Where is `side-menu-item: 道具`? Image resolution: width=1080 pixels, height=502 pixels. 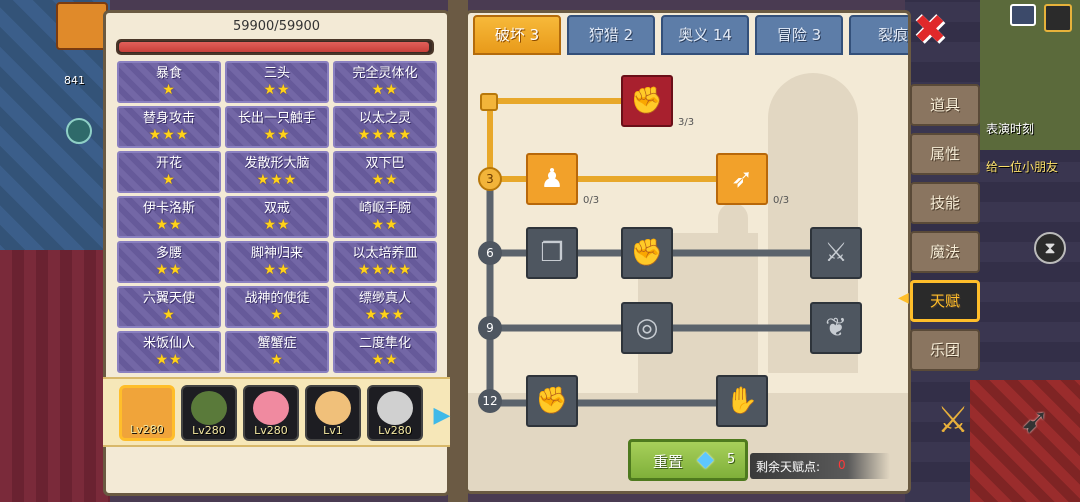
side-menu-item: 道具 is located at coordinates (945, 105).